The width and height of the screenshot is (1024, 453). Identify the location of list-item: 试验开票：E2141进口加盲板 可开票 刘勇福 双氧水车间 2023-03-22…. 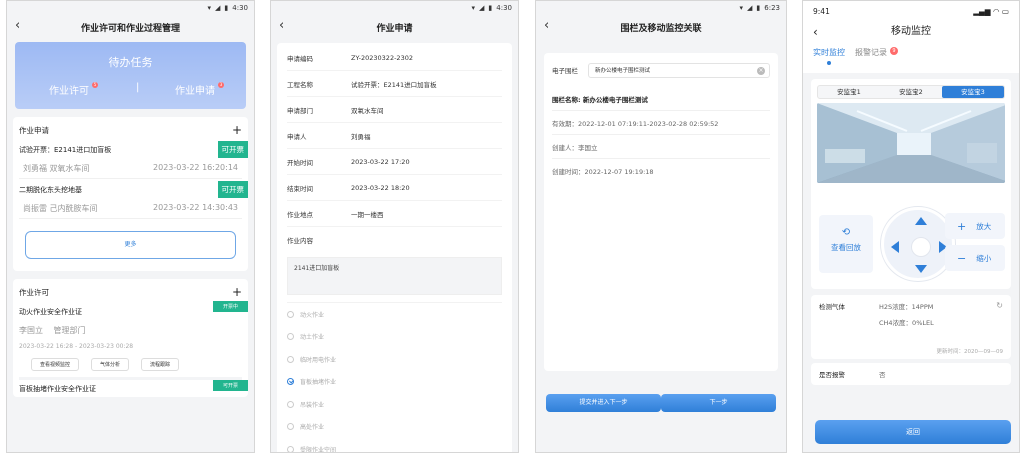
(133, 159).